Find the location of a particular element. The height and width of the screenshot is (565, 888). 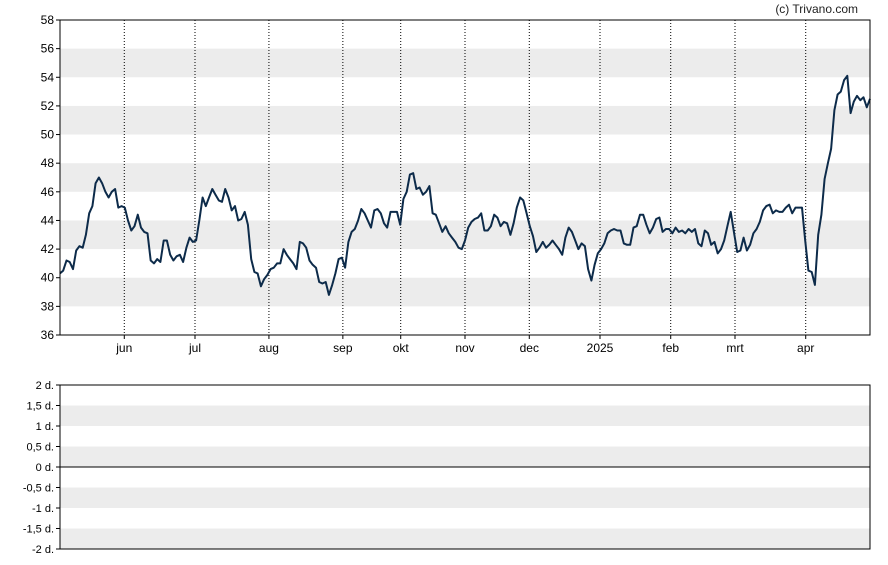

y-tick-label: 58 is located at coordinates (48, 20).